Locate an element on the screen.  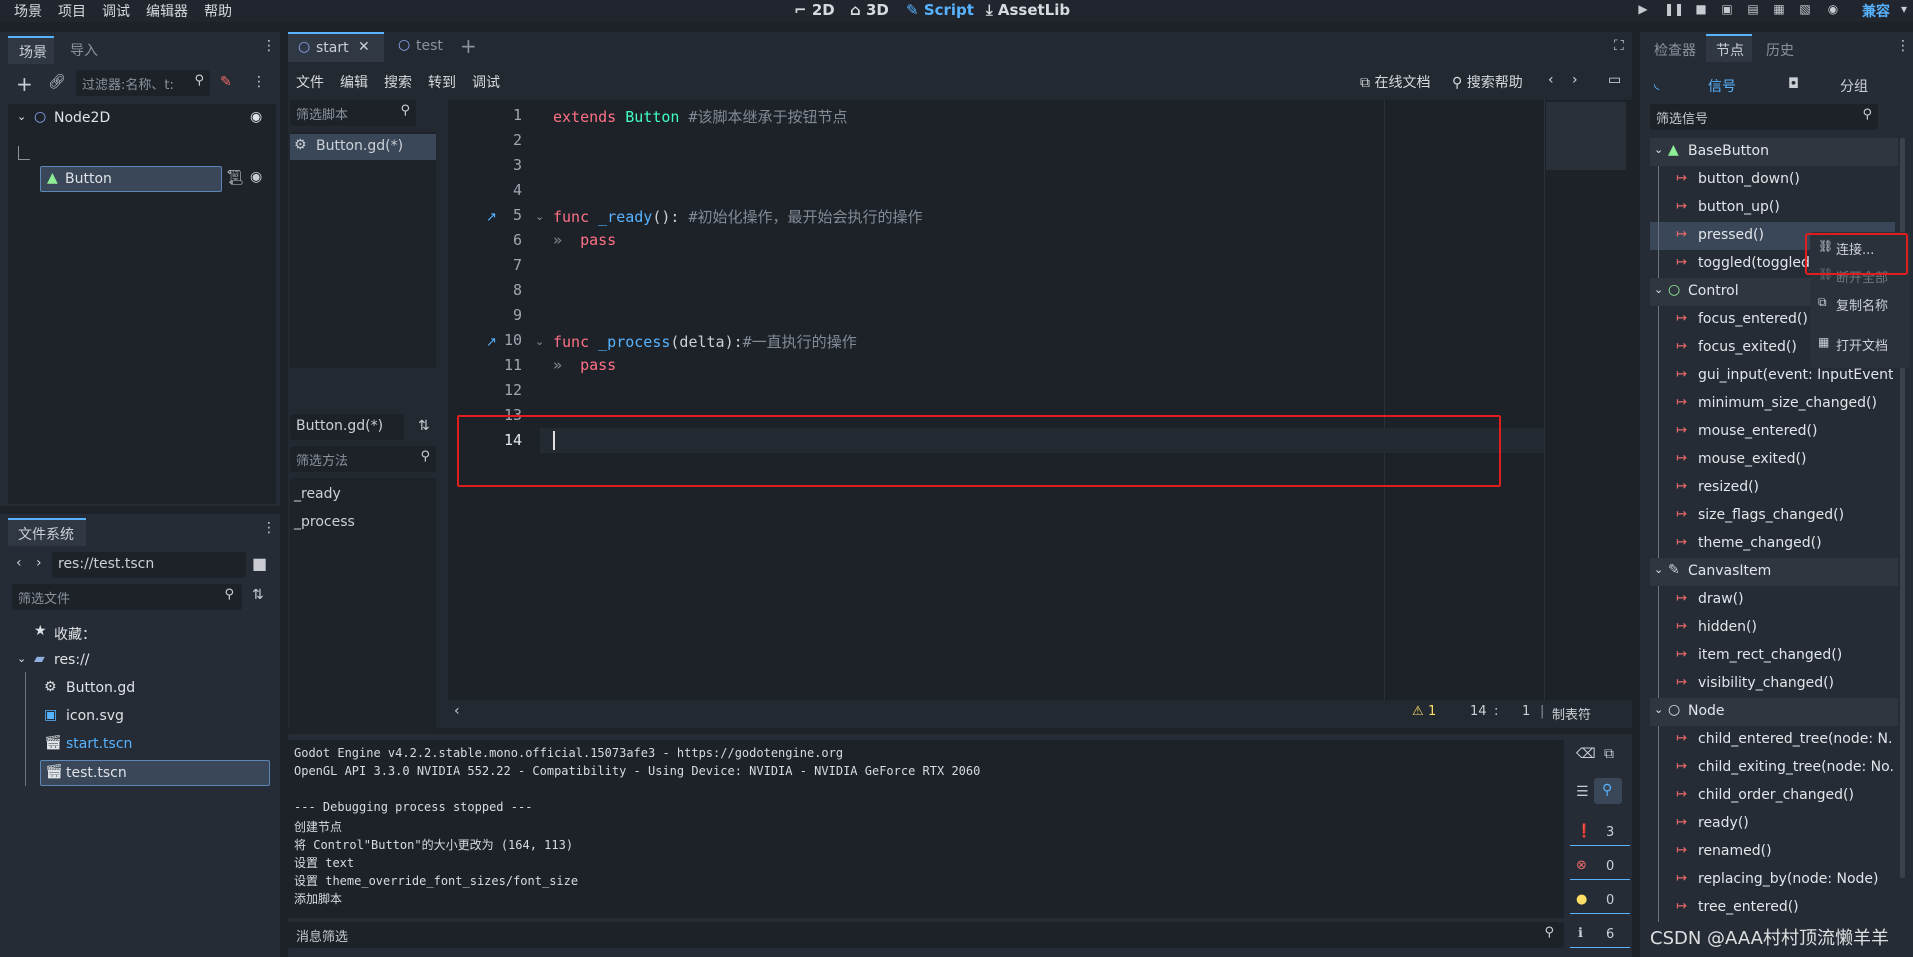
file-icon-svg: ▣ icon.svg is located at coordinates (140, 717).